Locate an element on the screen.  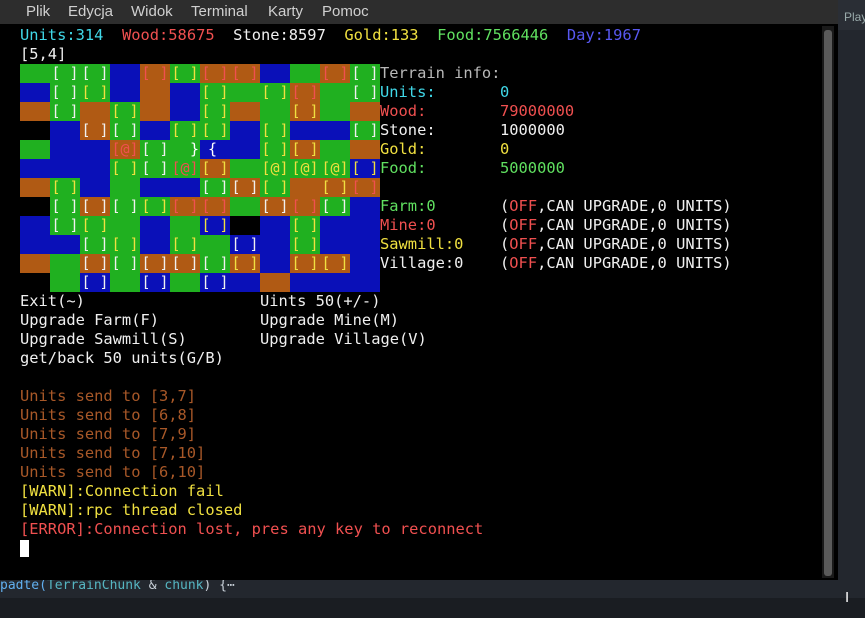
code-type: TerrainChunk is located at coordinates (93, 585).